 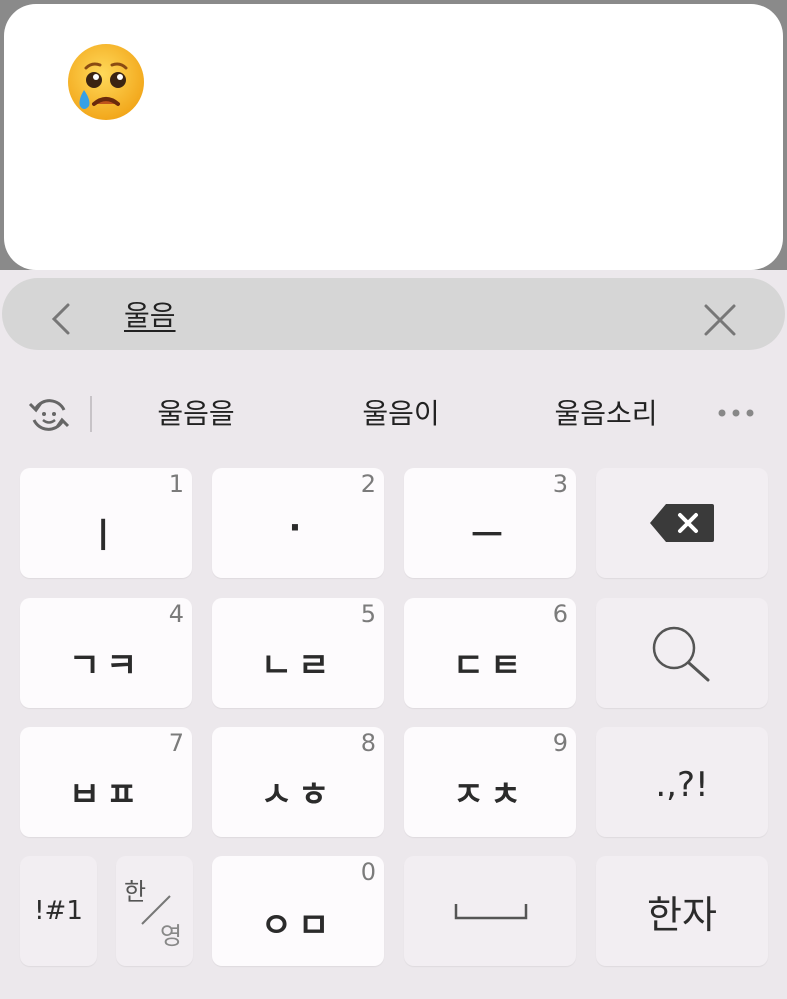 What do you see at coordinates (490, 523) in the screenshot?
I see `key-3: 3 ㅡ` at bounding box center [490, 523].